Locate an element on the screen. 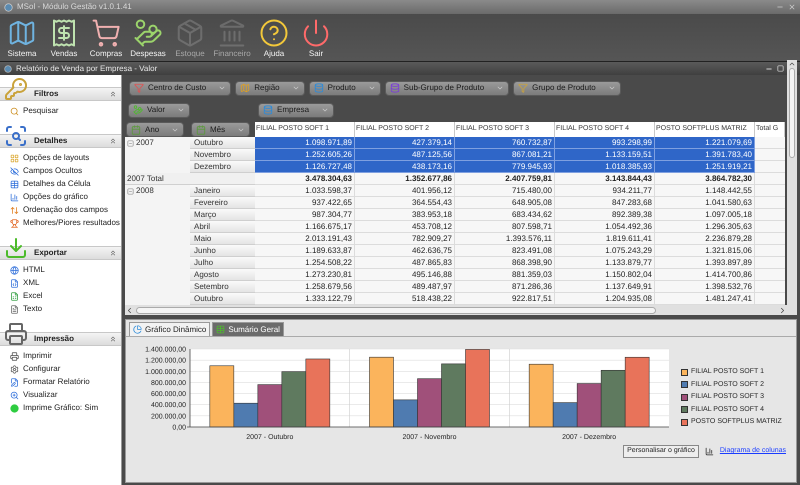 This screenshot has width=800, height=485. month-cell: Maio is located at coordinates (222, 239).